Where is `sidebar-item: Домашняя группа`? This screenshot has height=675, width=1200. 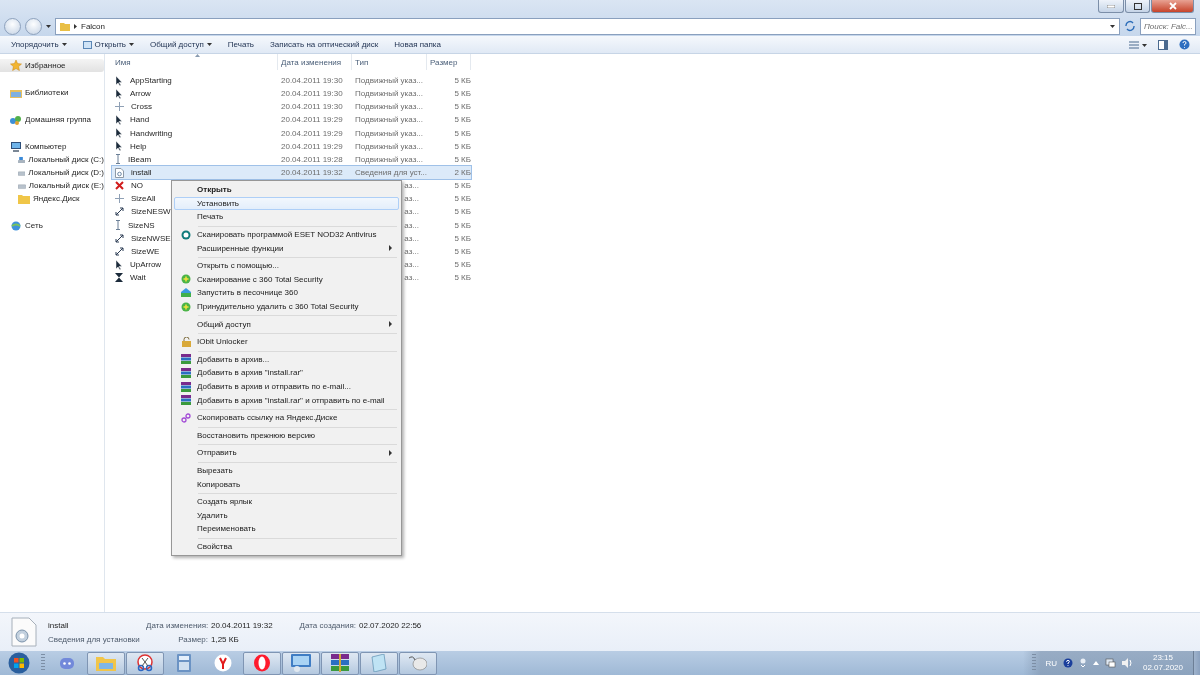
sidebar-item: Домашняя группа is located at coordinates (52, 119).